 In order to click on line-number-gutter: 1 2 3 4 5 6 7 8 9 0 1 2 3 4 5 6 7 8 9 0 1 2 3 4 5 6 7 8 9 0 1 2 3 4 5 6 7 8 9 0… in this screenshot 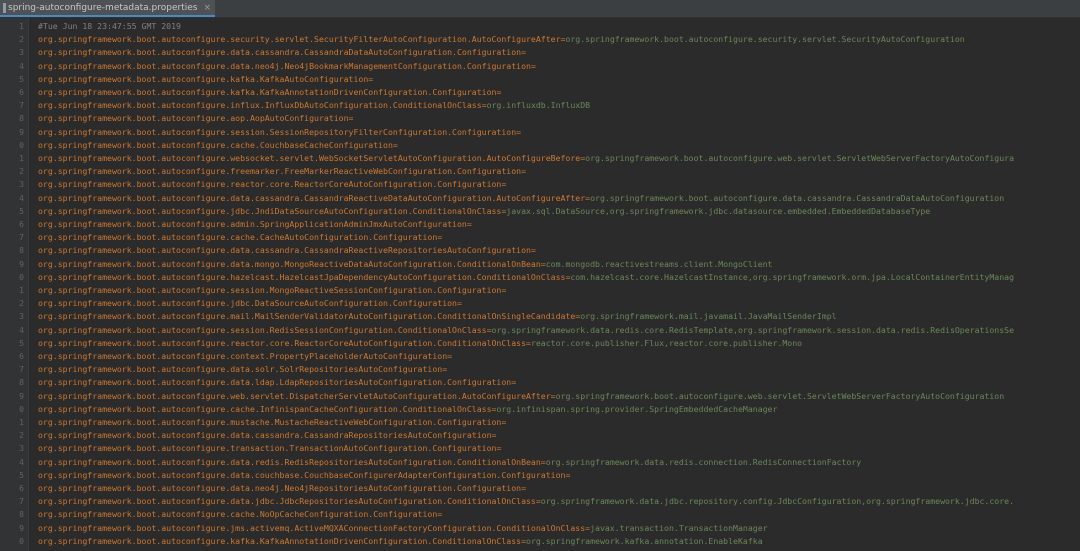, I will do `click(14, 284)`.